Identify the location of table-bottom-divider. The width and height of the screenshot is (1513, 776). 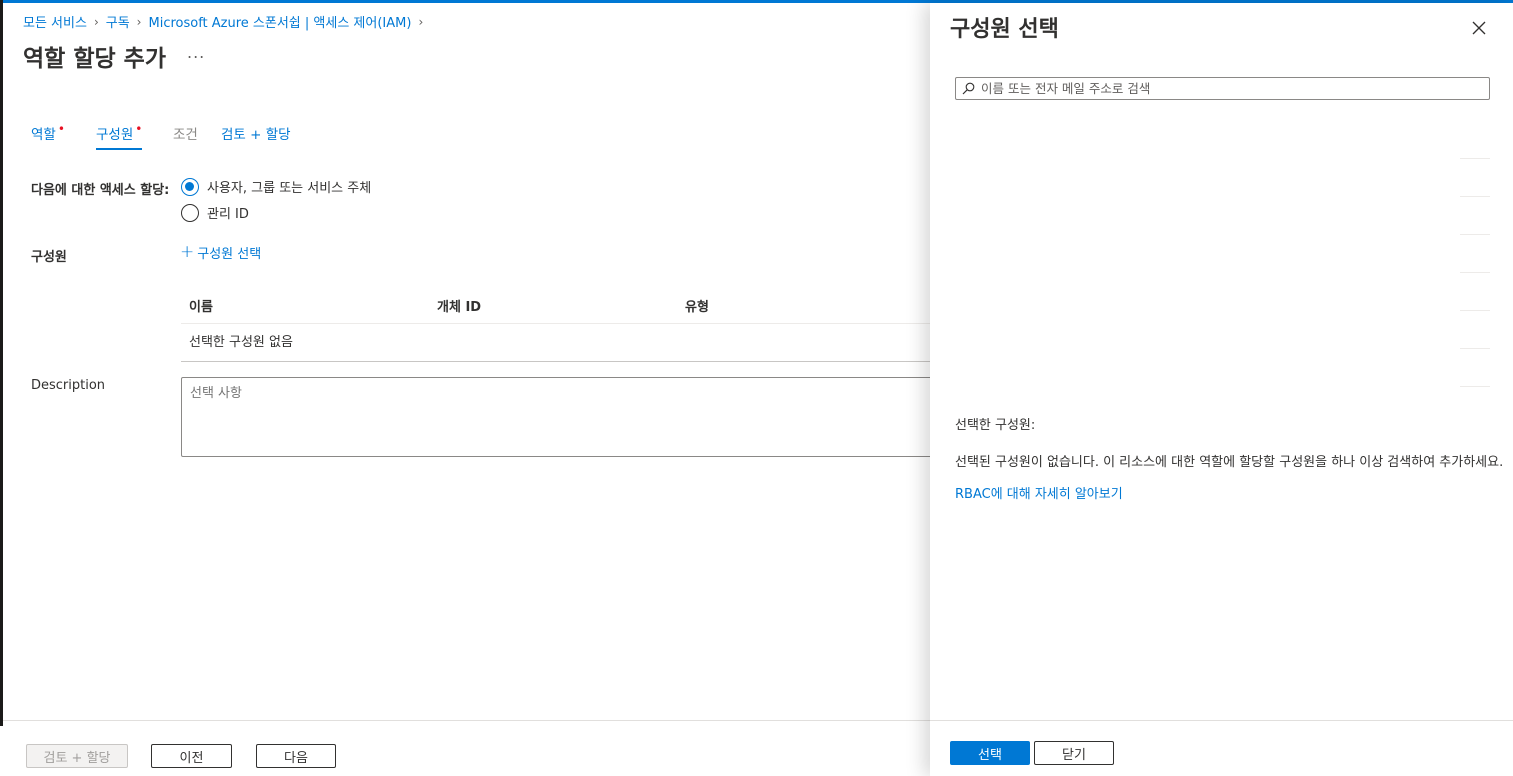
(555, 361).